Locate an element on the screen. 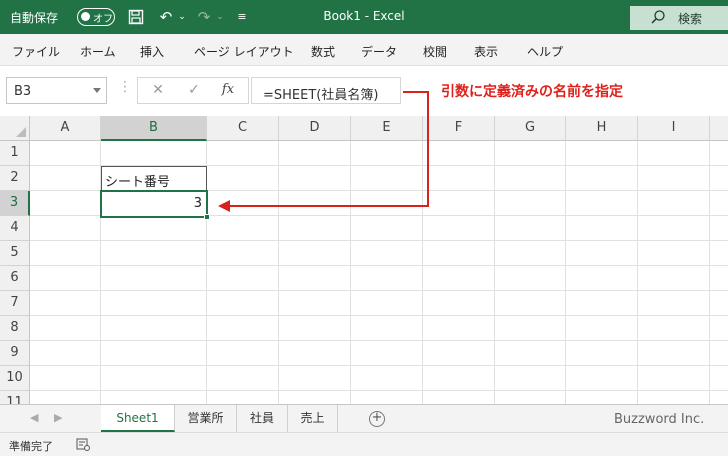 The height and width of the screenshot is (456, 728). scroll-tabs-left-icon: ◀ is located at coordinates (34, 417).